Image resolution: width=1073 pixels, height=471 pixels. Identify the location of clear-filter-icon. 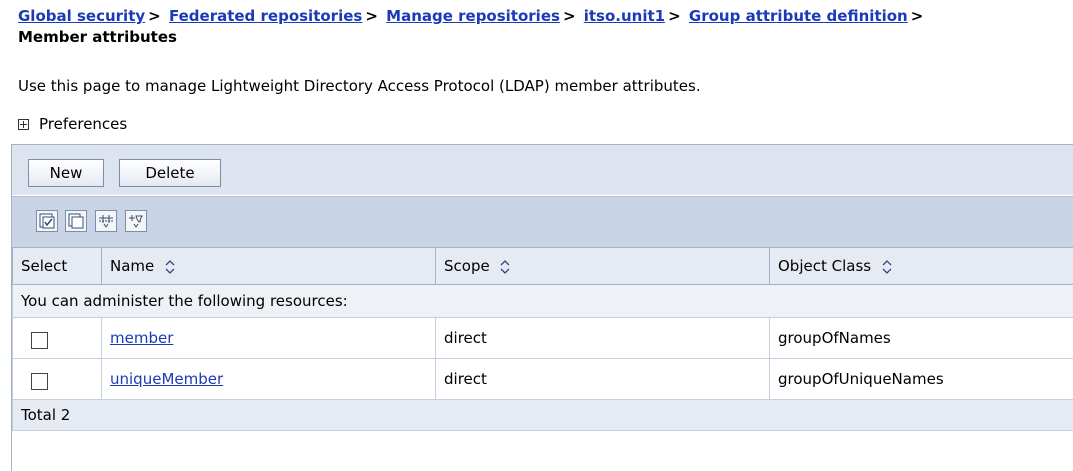
(136, 221).